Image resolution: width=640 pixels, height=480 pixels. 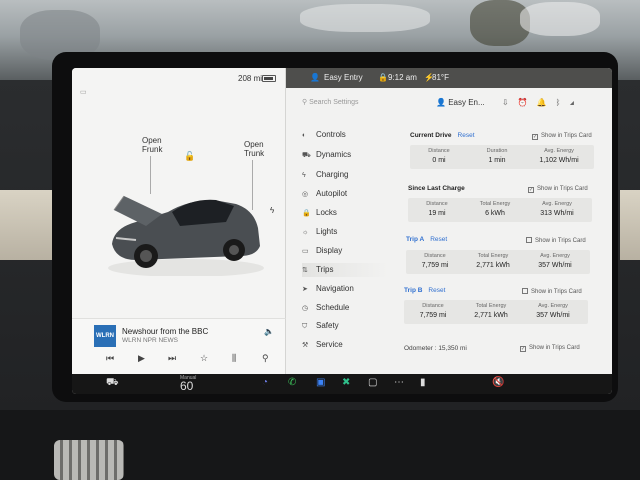 What do you see at coordinates (466, 135) in the screenshot?
I see `current-drive-reset-link: Reset` at bounding box center [466, 135].